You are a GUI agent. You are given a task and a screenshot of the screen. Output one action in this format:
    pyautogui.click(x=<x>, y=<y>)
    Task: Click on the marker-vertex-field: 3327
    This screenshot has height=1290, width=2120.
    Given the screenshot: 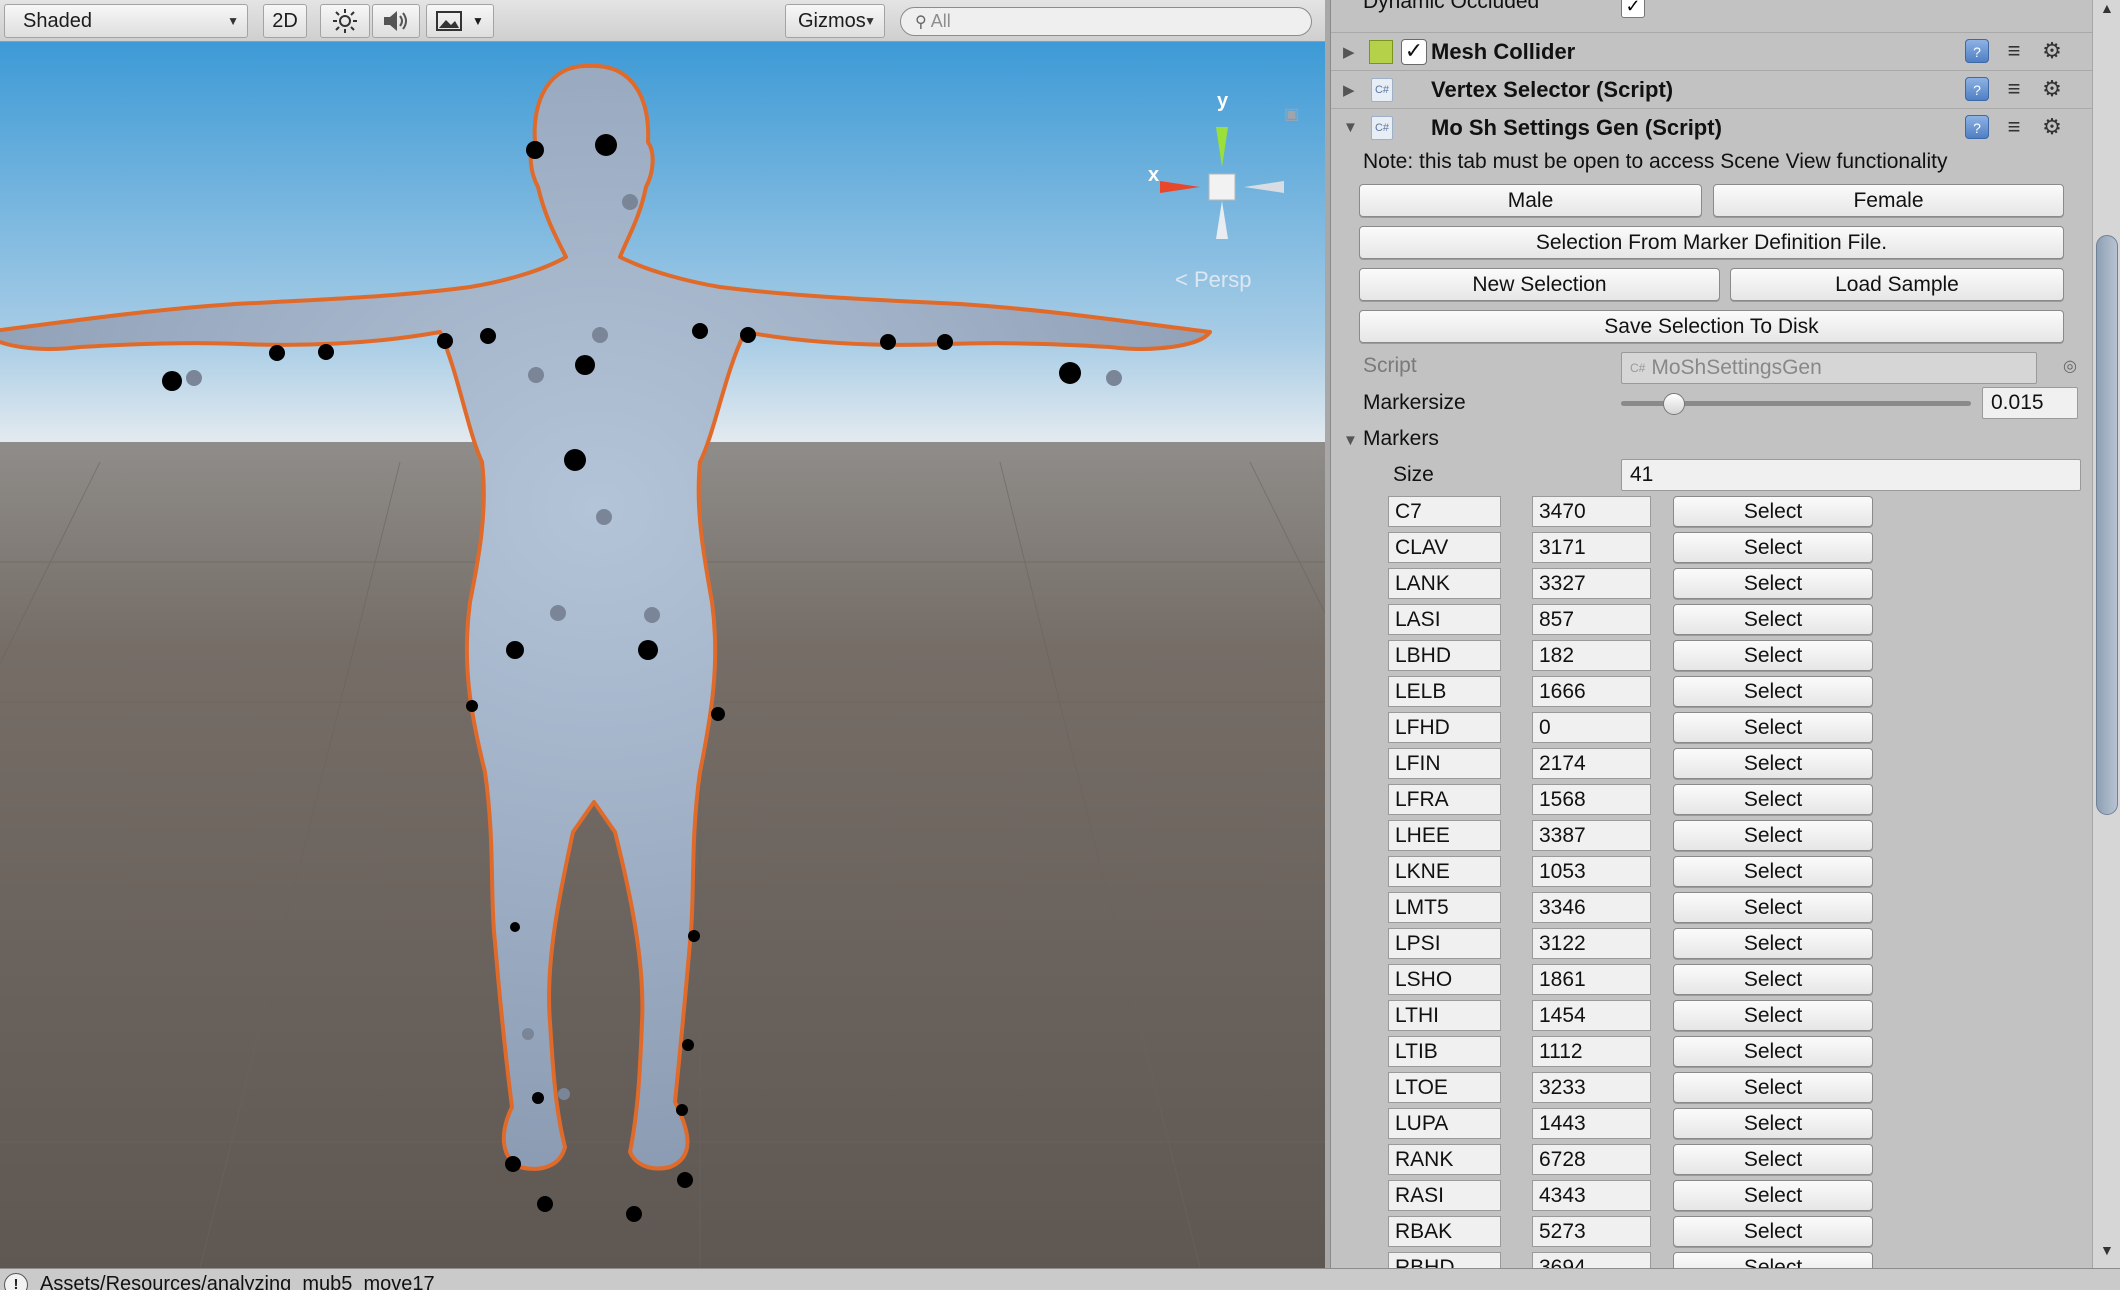 What is the action you would take?
    pyautogui.click(x=1591, y=583)
    